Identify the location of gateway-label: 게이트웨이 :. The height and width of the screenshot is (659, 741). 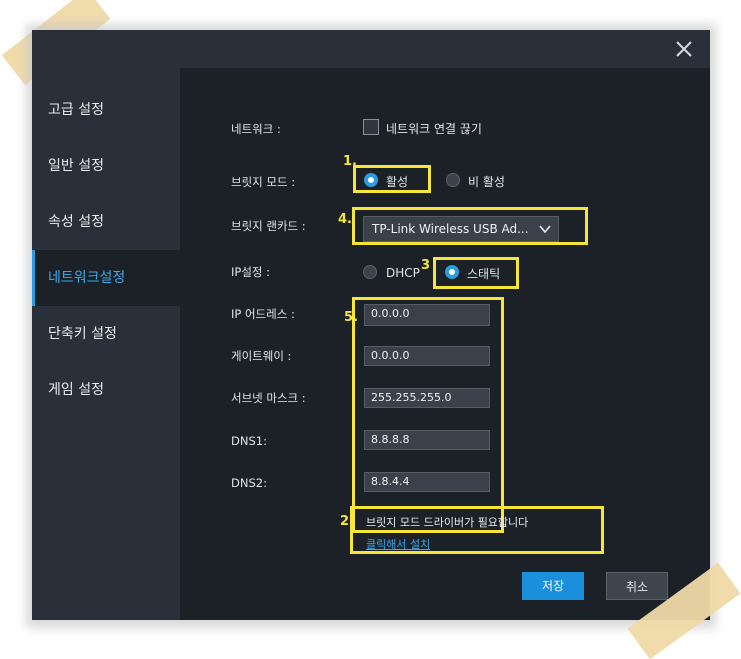
(261, 356).